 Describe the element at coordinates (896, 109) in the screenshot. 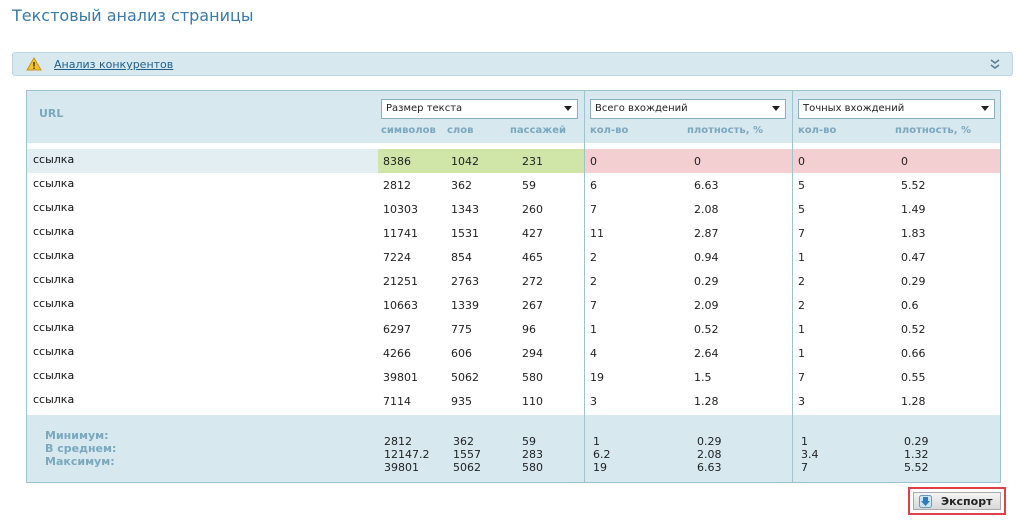

I see `exact-occurrences-select: Точных вхождений` at that location.